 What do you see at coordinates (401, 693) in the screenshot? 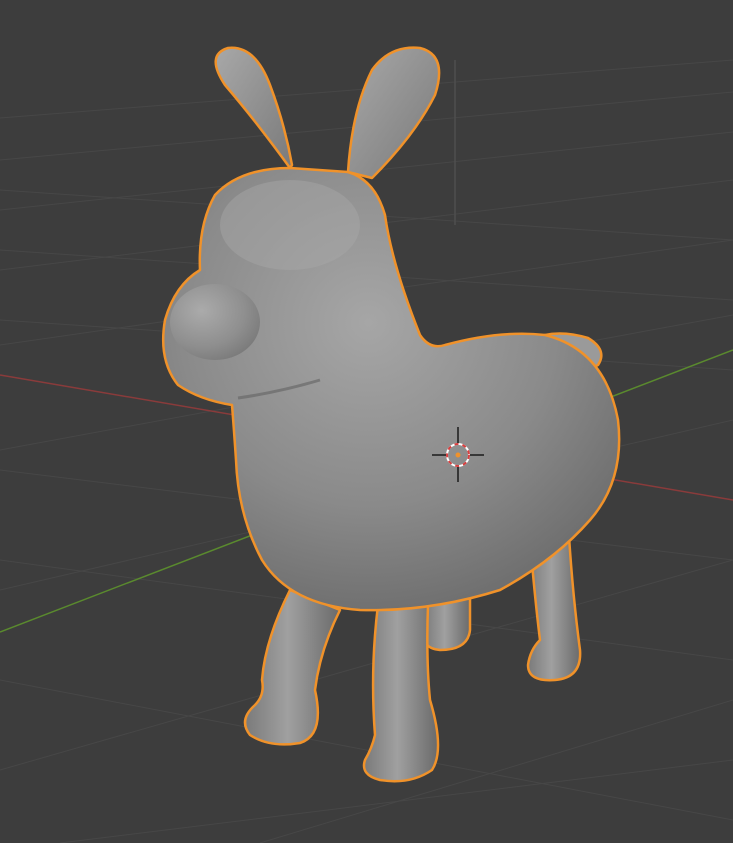
I see `front-right-leg` at bounding box center [401, 693].